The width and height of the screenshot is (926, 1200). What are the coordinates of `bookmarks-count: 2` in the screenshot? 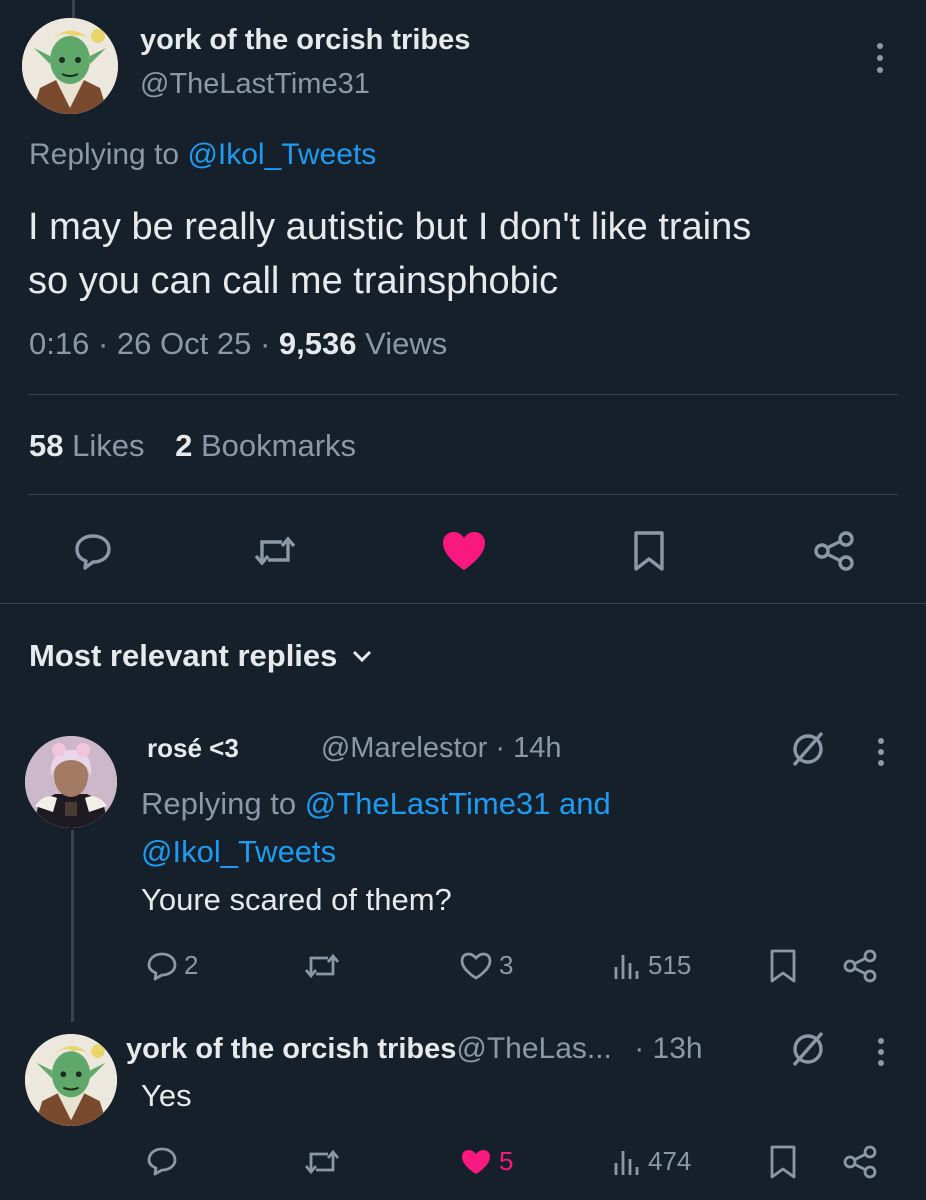 It's located at (184, 445).